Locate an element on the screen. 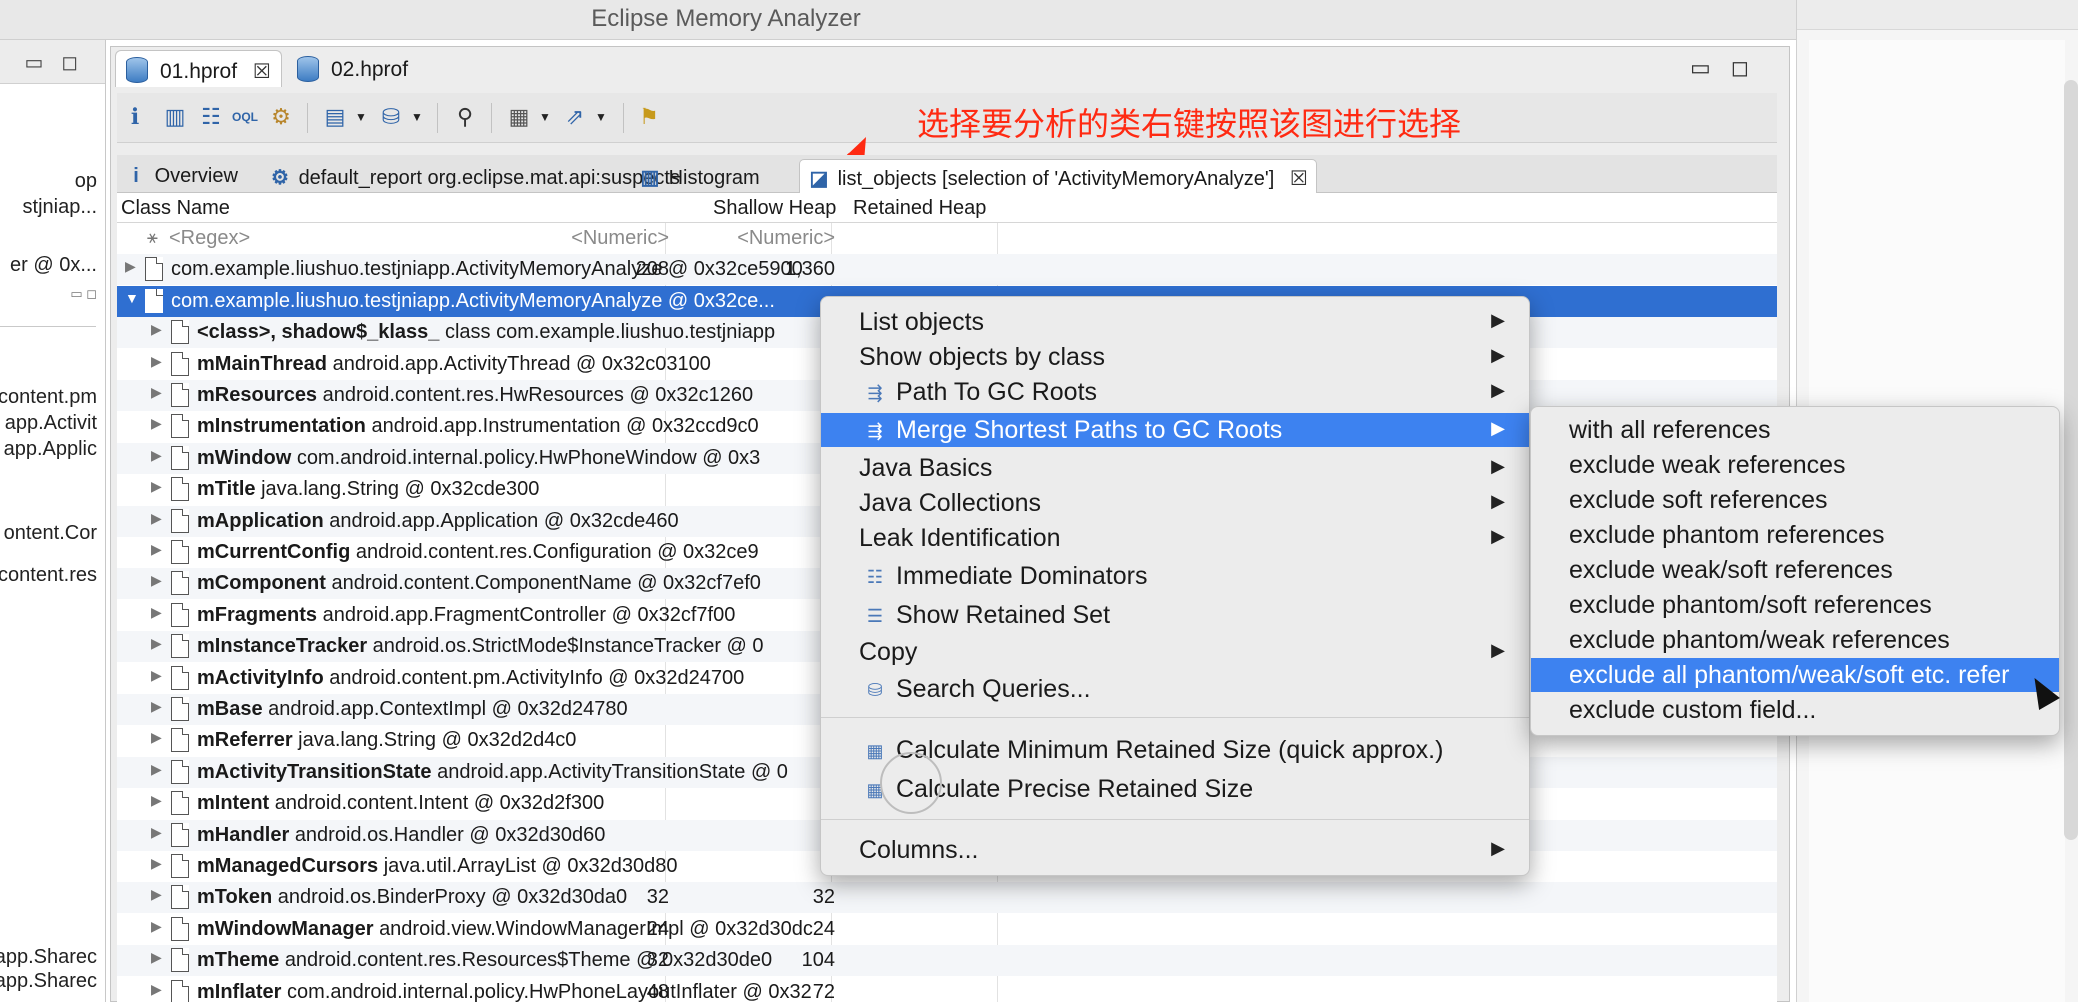 The height and width of the screenshot is (1002, 2078). menu-item-copy: Copy ▶ is located at coordinates (1175, 652).